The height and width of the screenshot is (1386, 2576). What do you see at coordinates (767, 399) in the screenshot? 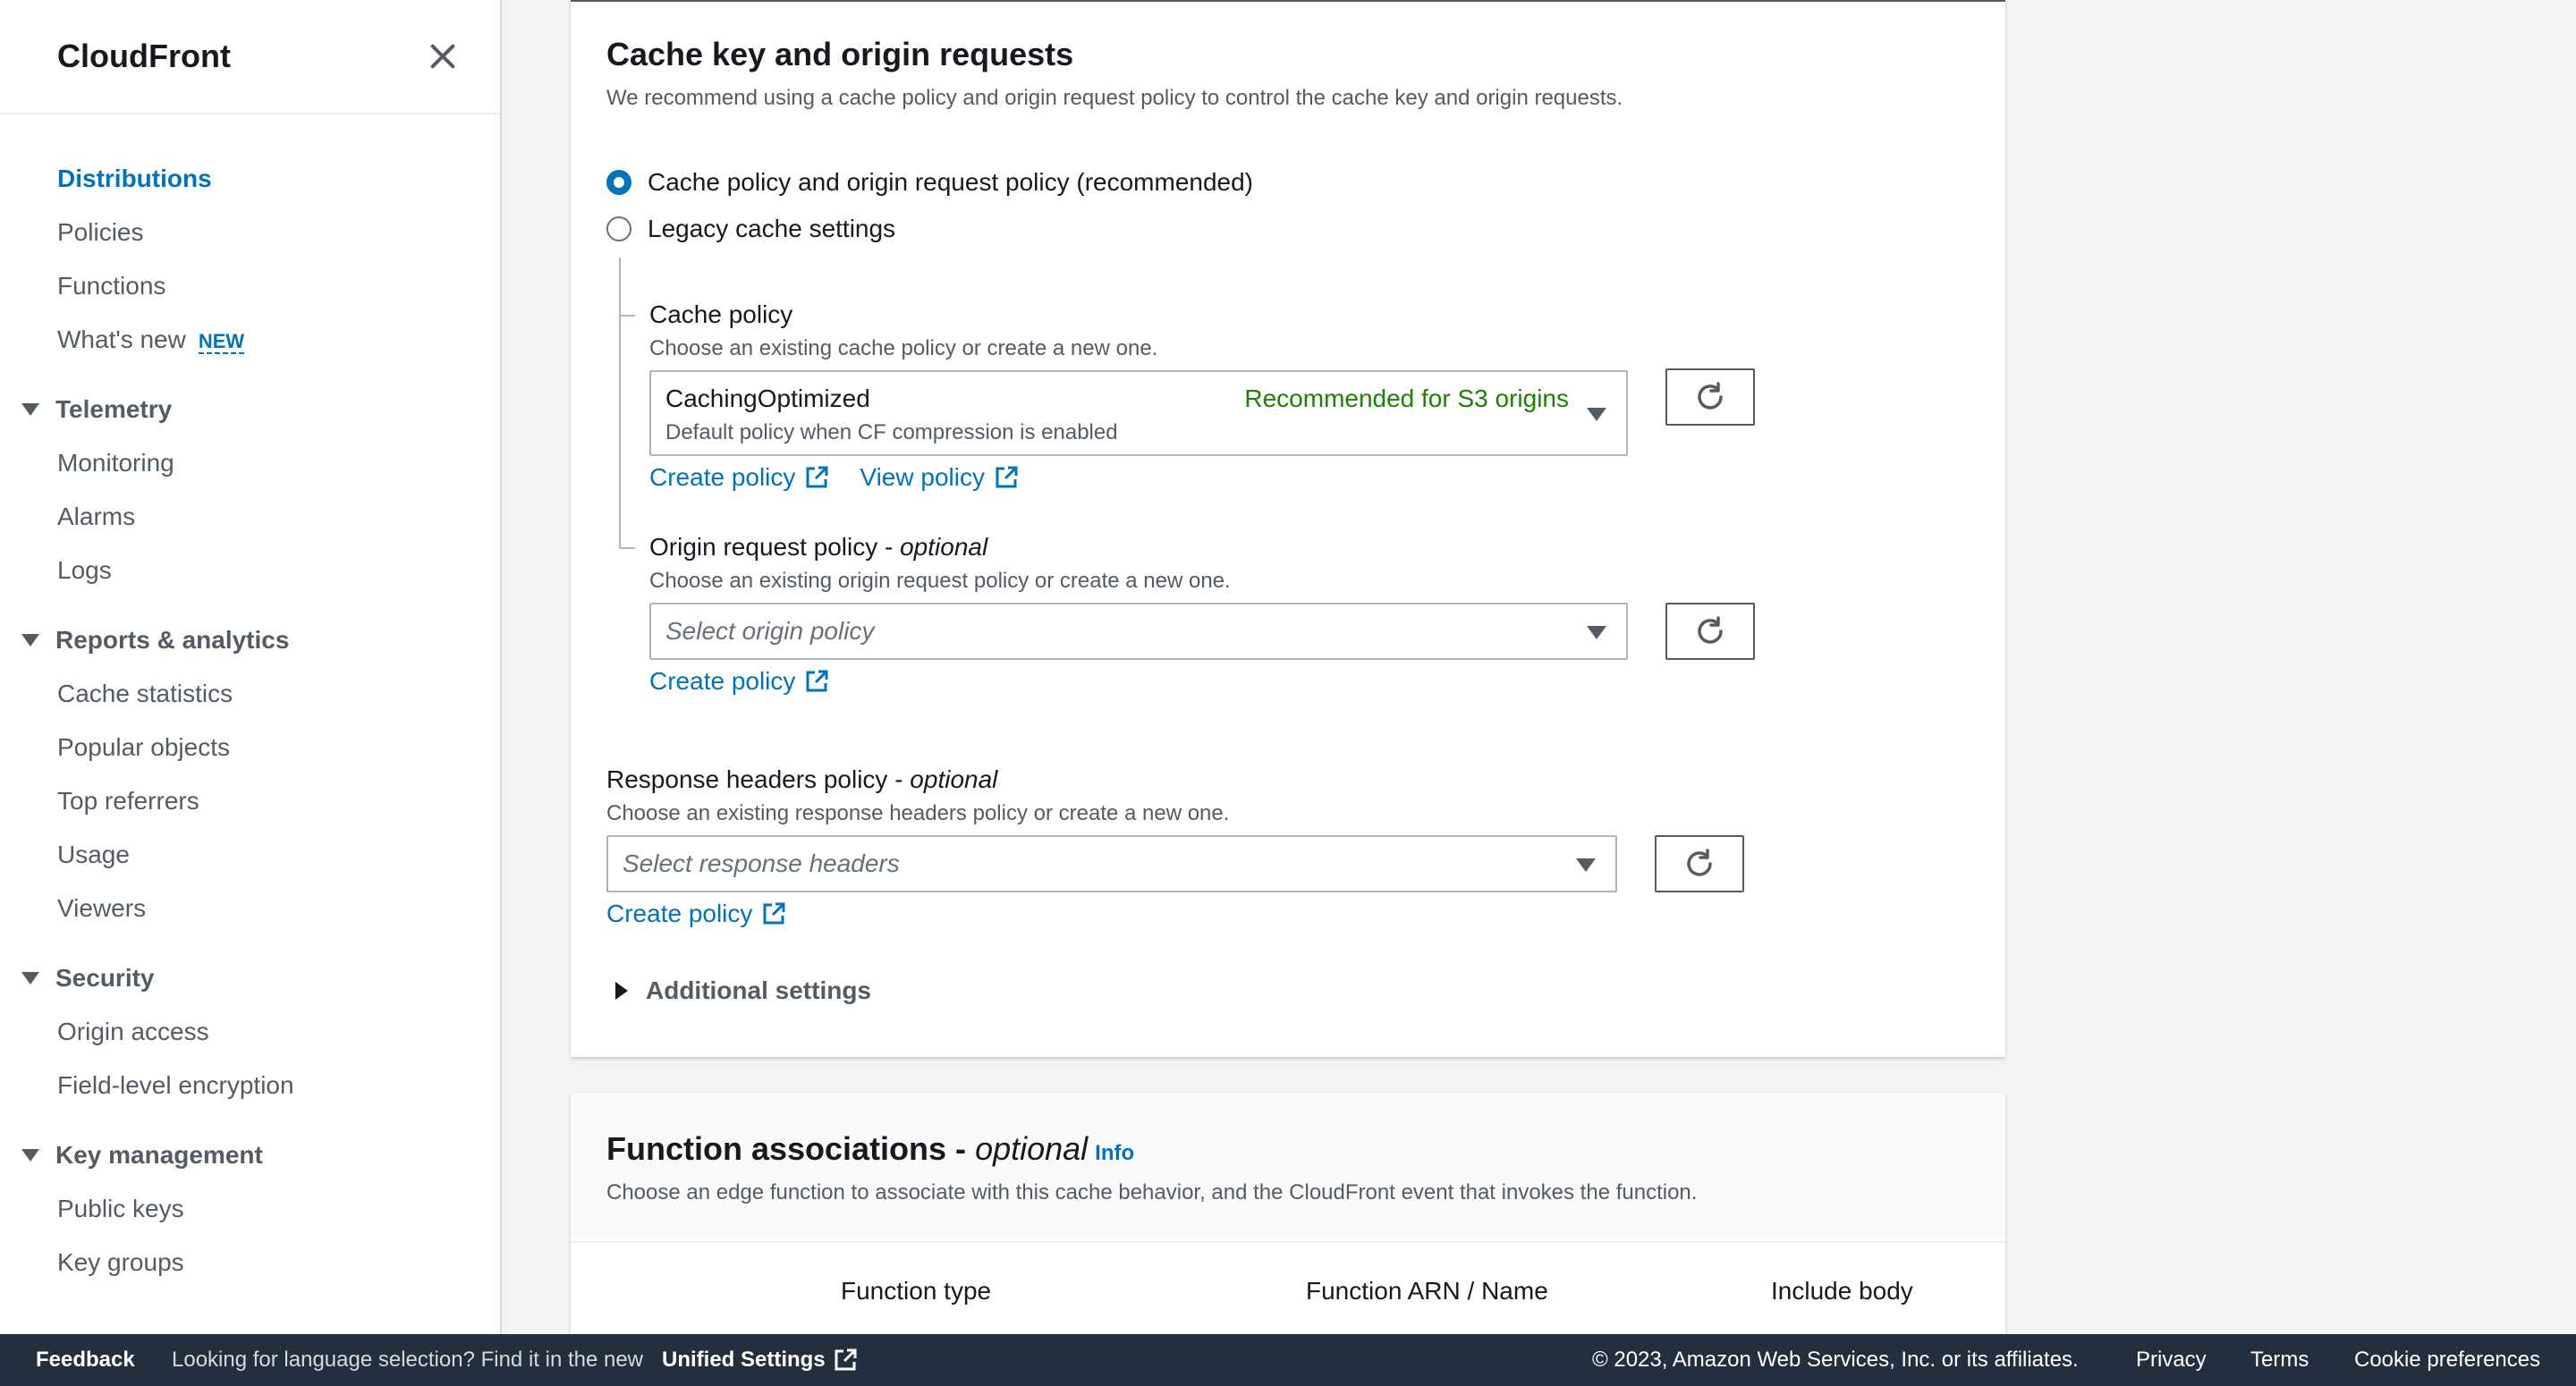
I see `cache-policy-selected: CachingOptimized` at bounding box center [767, 399].